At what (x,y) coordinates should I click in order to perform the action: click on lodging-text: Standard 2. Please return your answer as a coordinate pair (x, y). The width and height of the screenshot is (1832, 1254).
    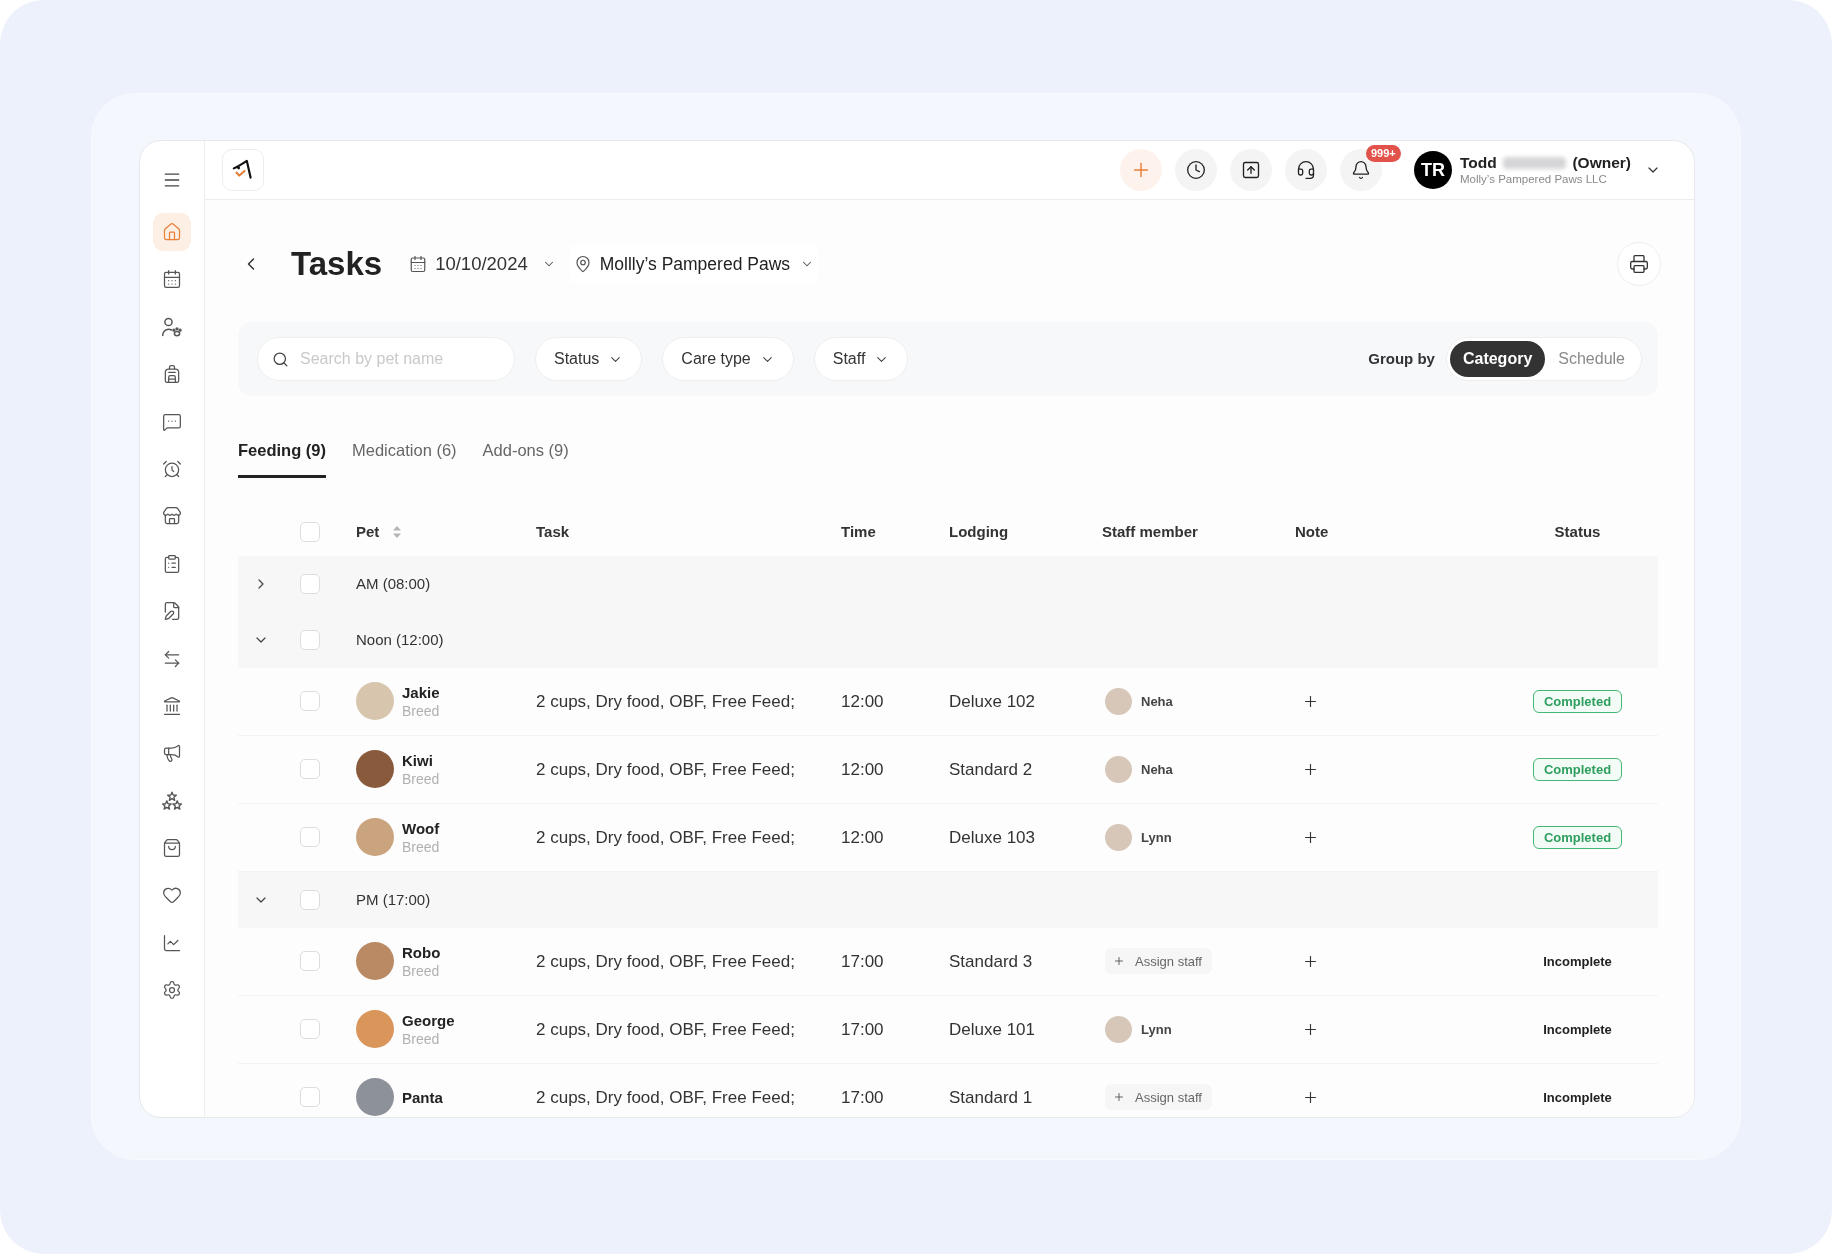
    Looking at the image, I should click on (991, 769).